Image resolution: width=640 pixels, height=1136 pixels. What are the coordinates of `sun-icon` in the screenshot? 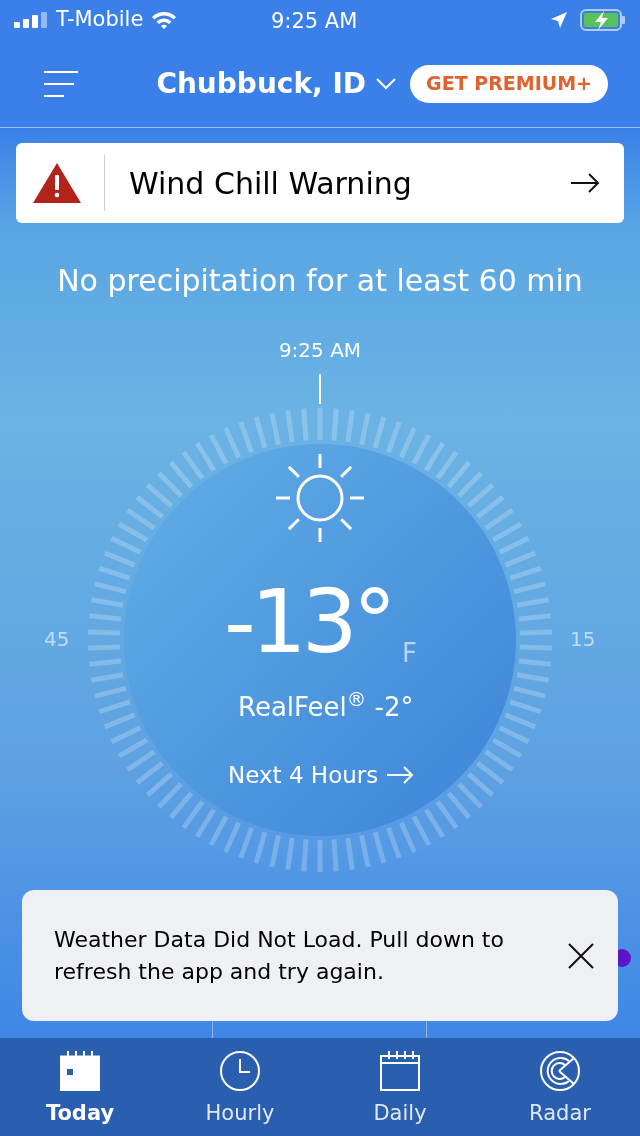 It's located at (320, 498).